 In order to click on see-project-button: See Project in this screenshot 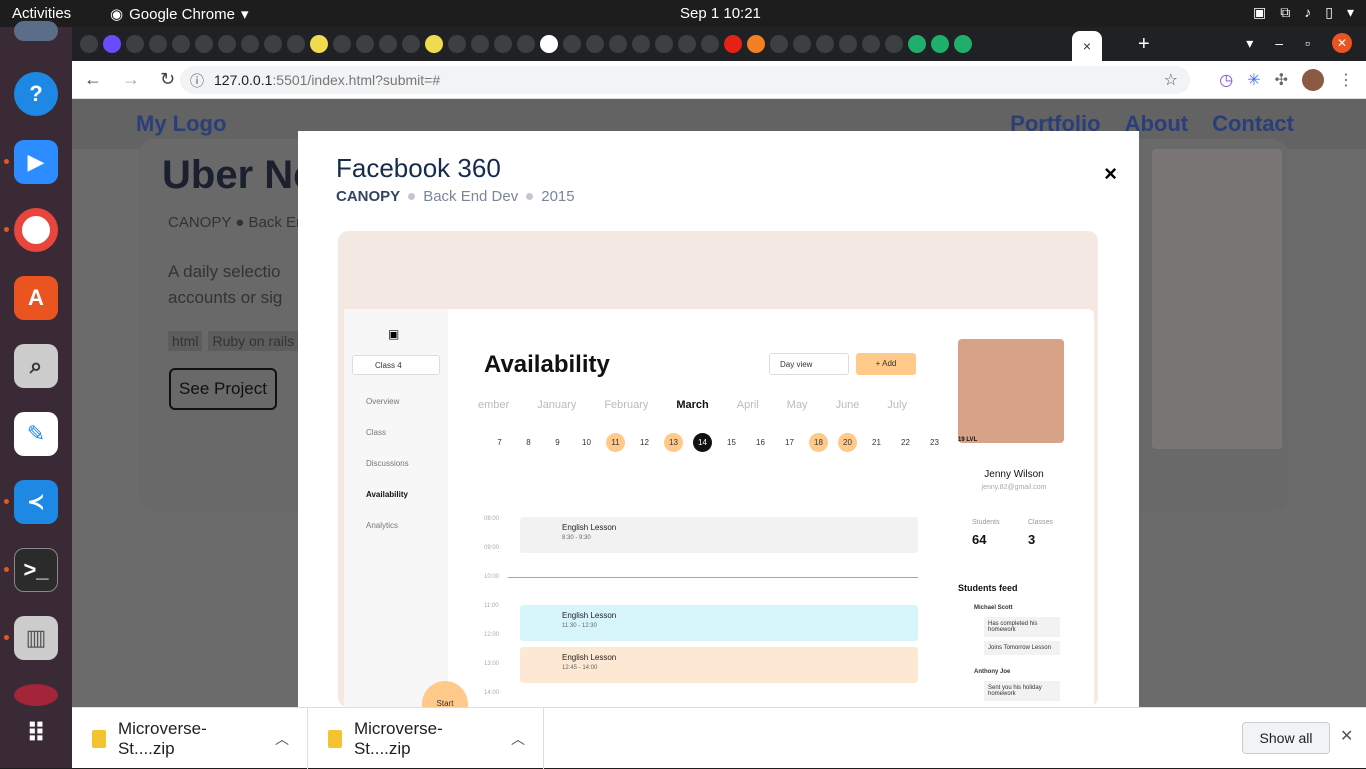, I will do `click(223, 389)`.